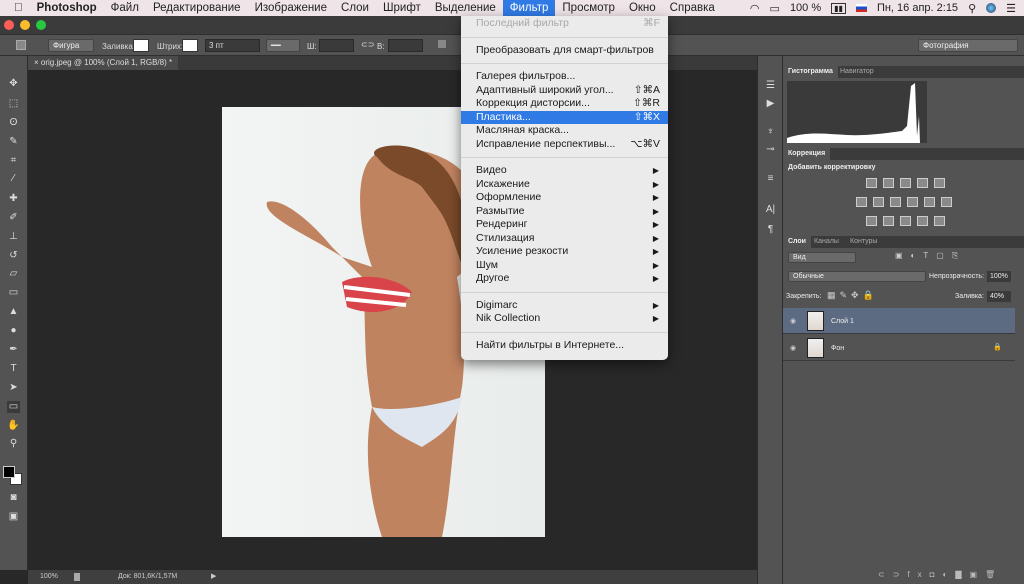 The height and width of the screenshot is (584, 1024). What do you see at coordinates (402, 8) in the screenshot?
I see `menu-type: Шрифт` at bounding box center [402, 8].